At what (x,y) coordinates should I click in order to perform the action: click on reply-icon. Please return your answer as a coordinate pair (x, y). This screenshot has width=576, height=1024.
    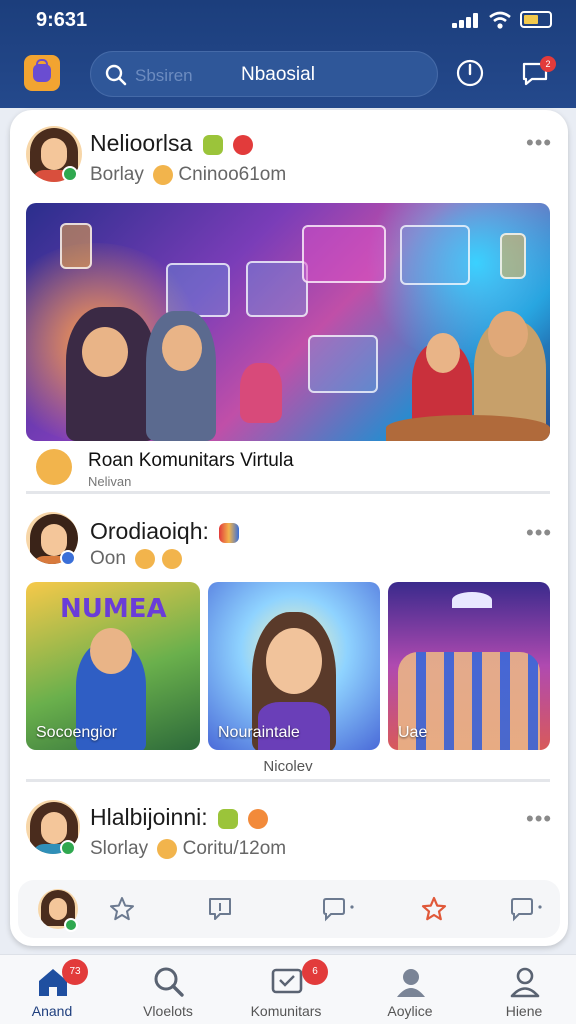
    Looking at the image, I should click on (338, 909).